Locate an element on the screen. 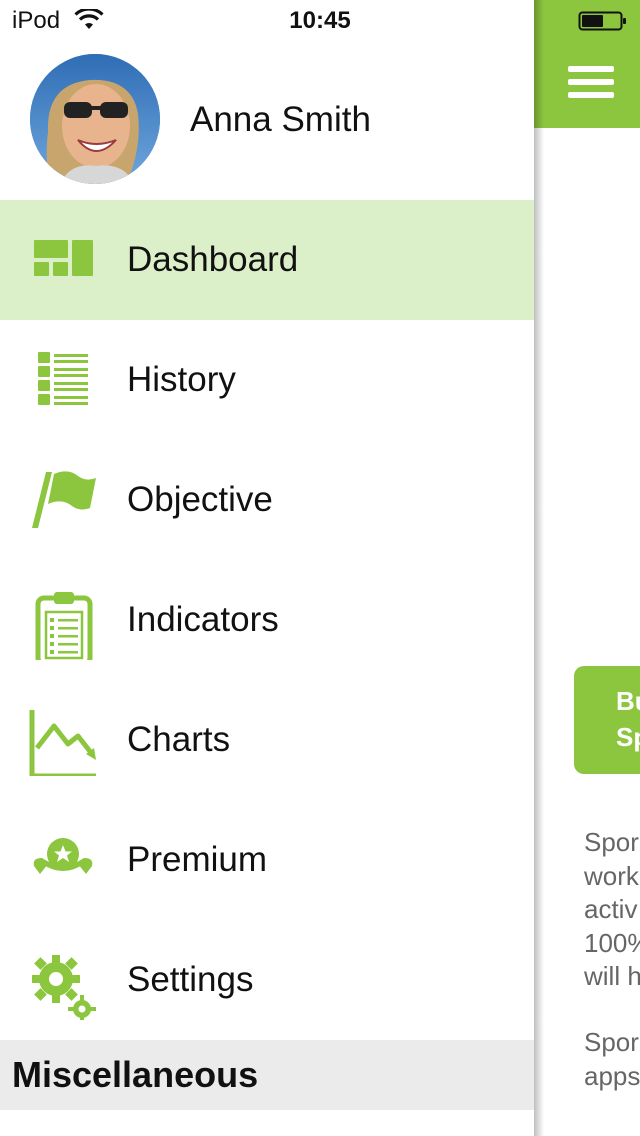 The image size is (640, 1136). menu-toggle-button is located at coordinates (591, 82).